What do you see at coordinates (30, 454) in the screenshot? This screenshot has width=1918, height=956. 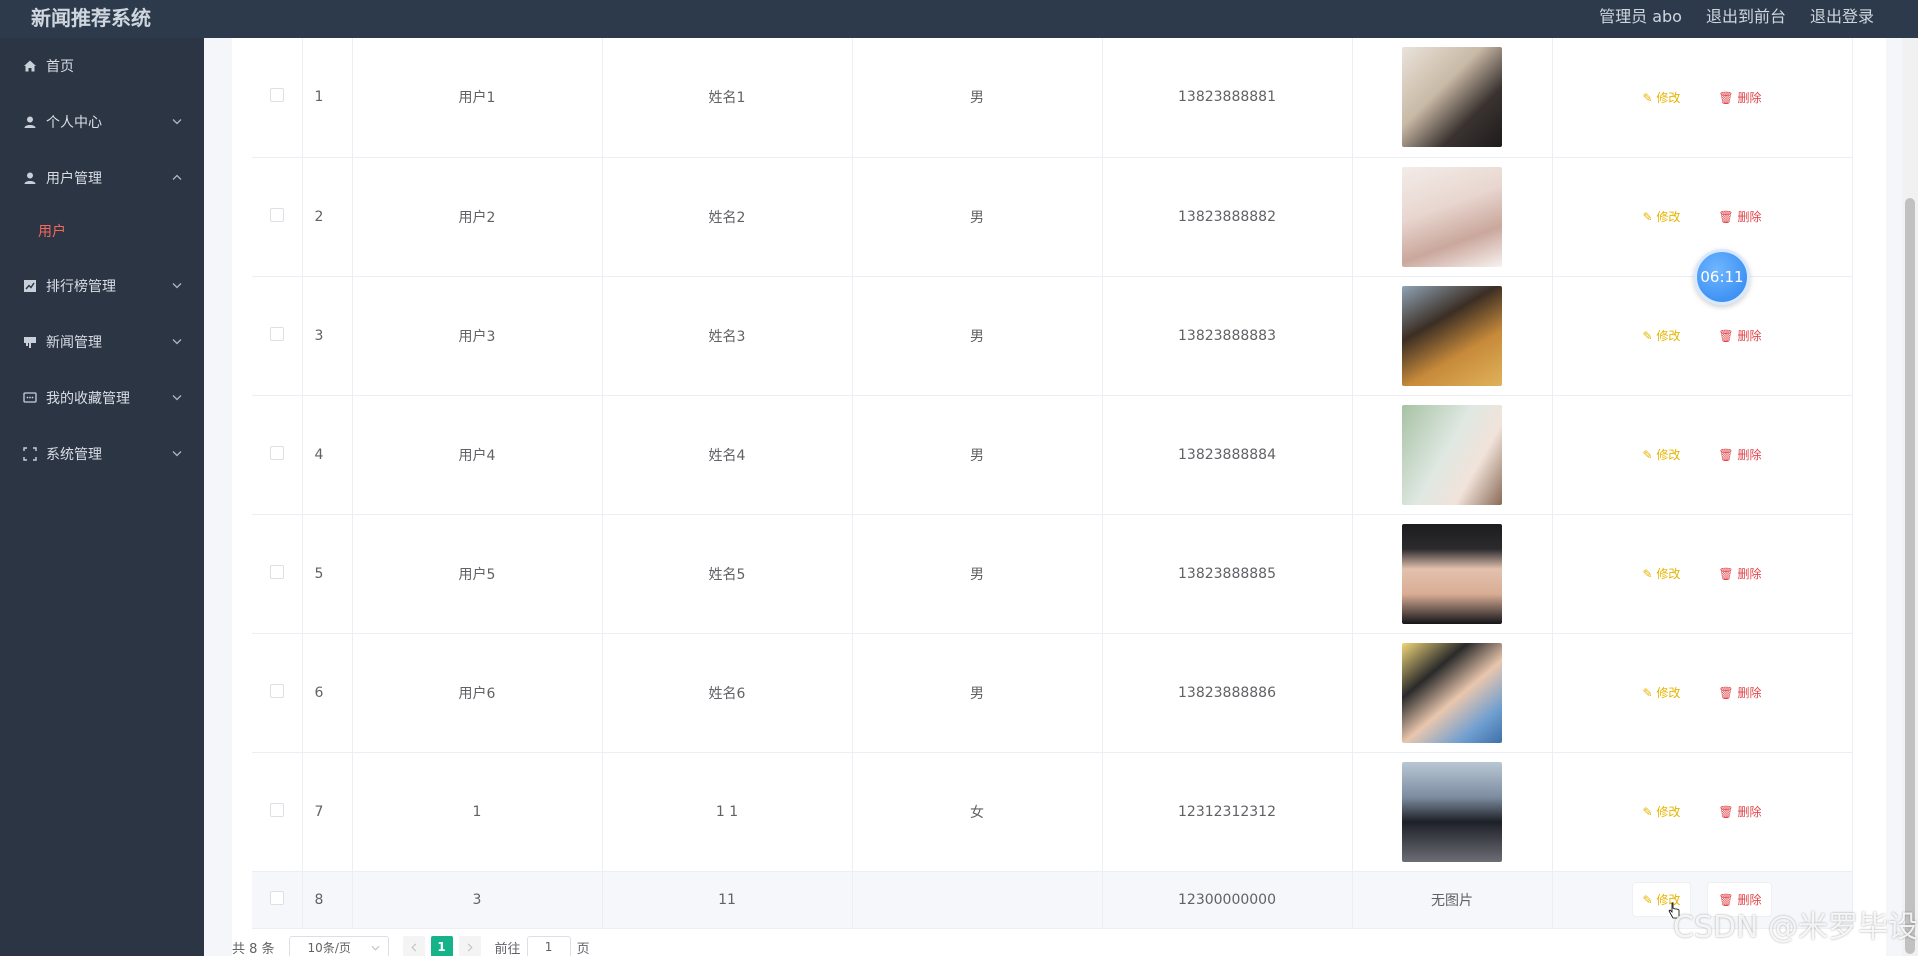 I see `fullscreen-icon` at bounding box center [30, 454].